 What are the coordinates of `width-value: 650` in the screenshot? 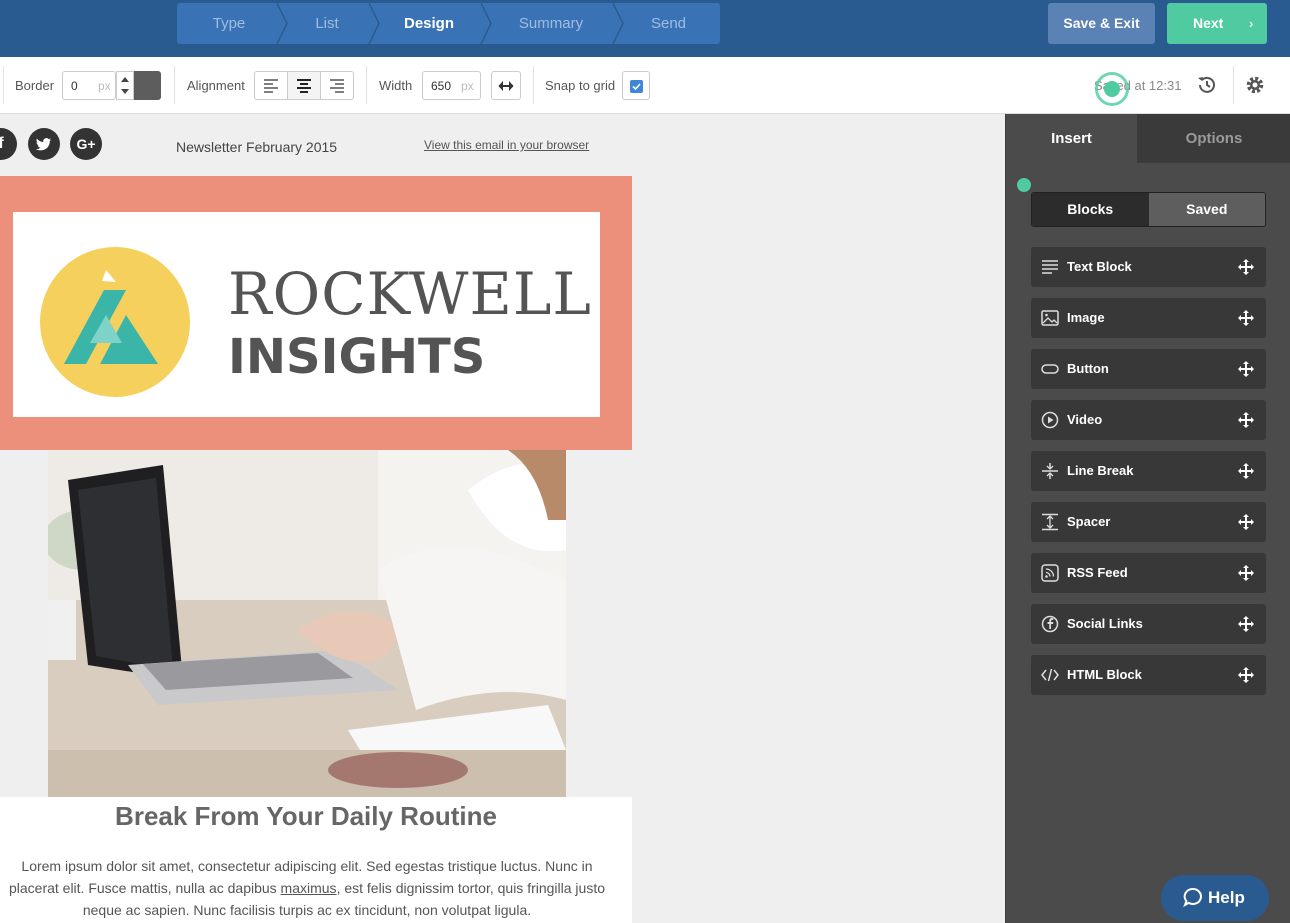 It's located at (441, 86).